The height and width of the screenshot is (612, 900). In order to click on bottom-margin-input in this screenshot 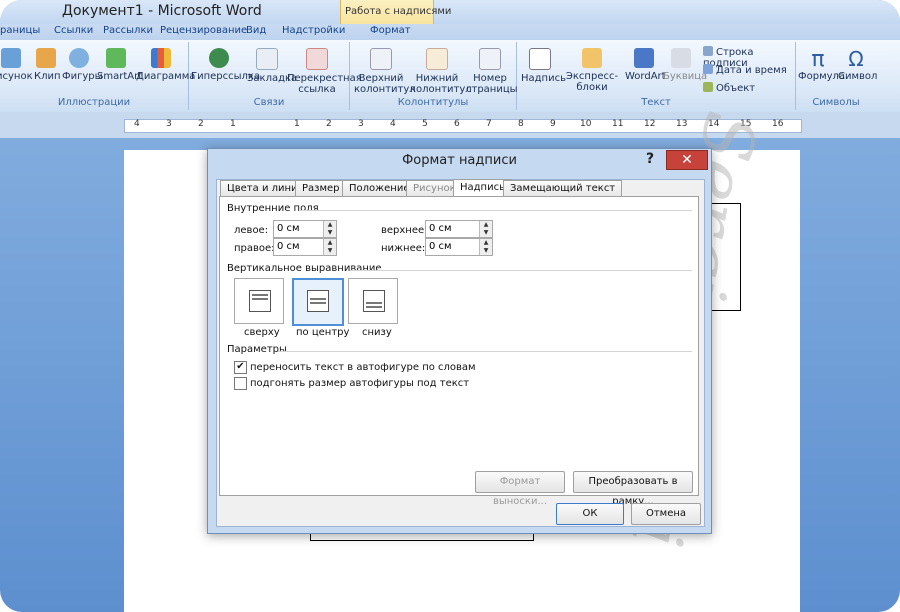, I will do `click(451, 246)`.